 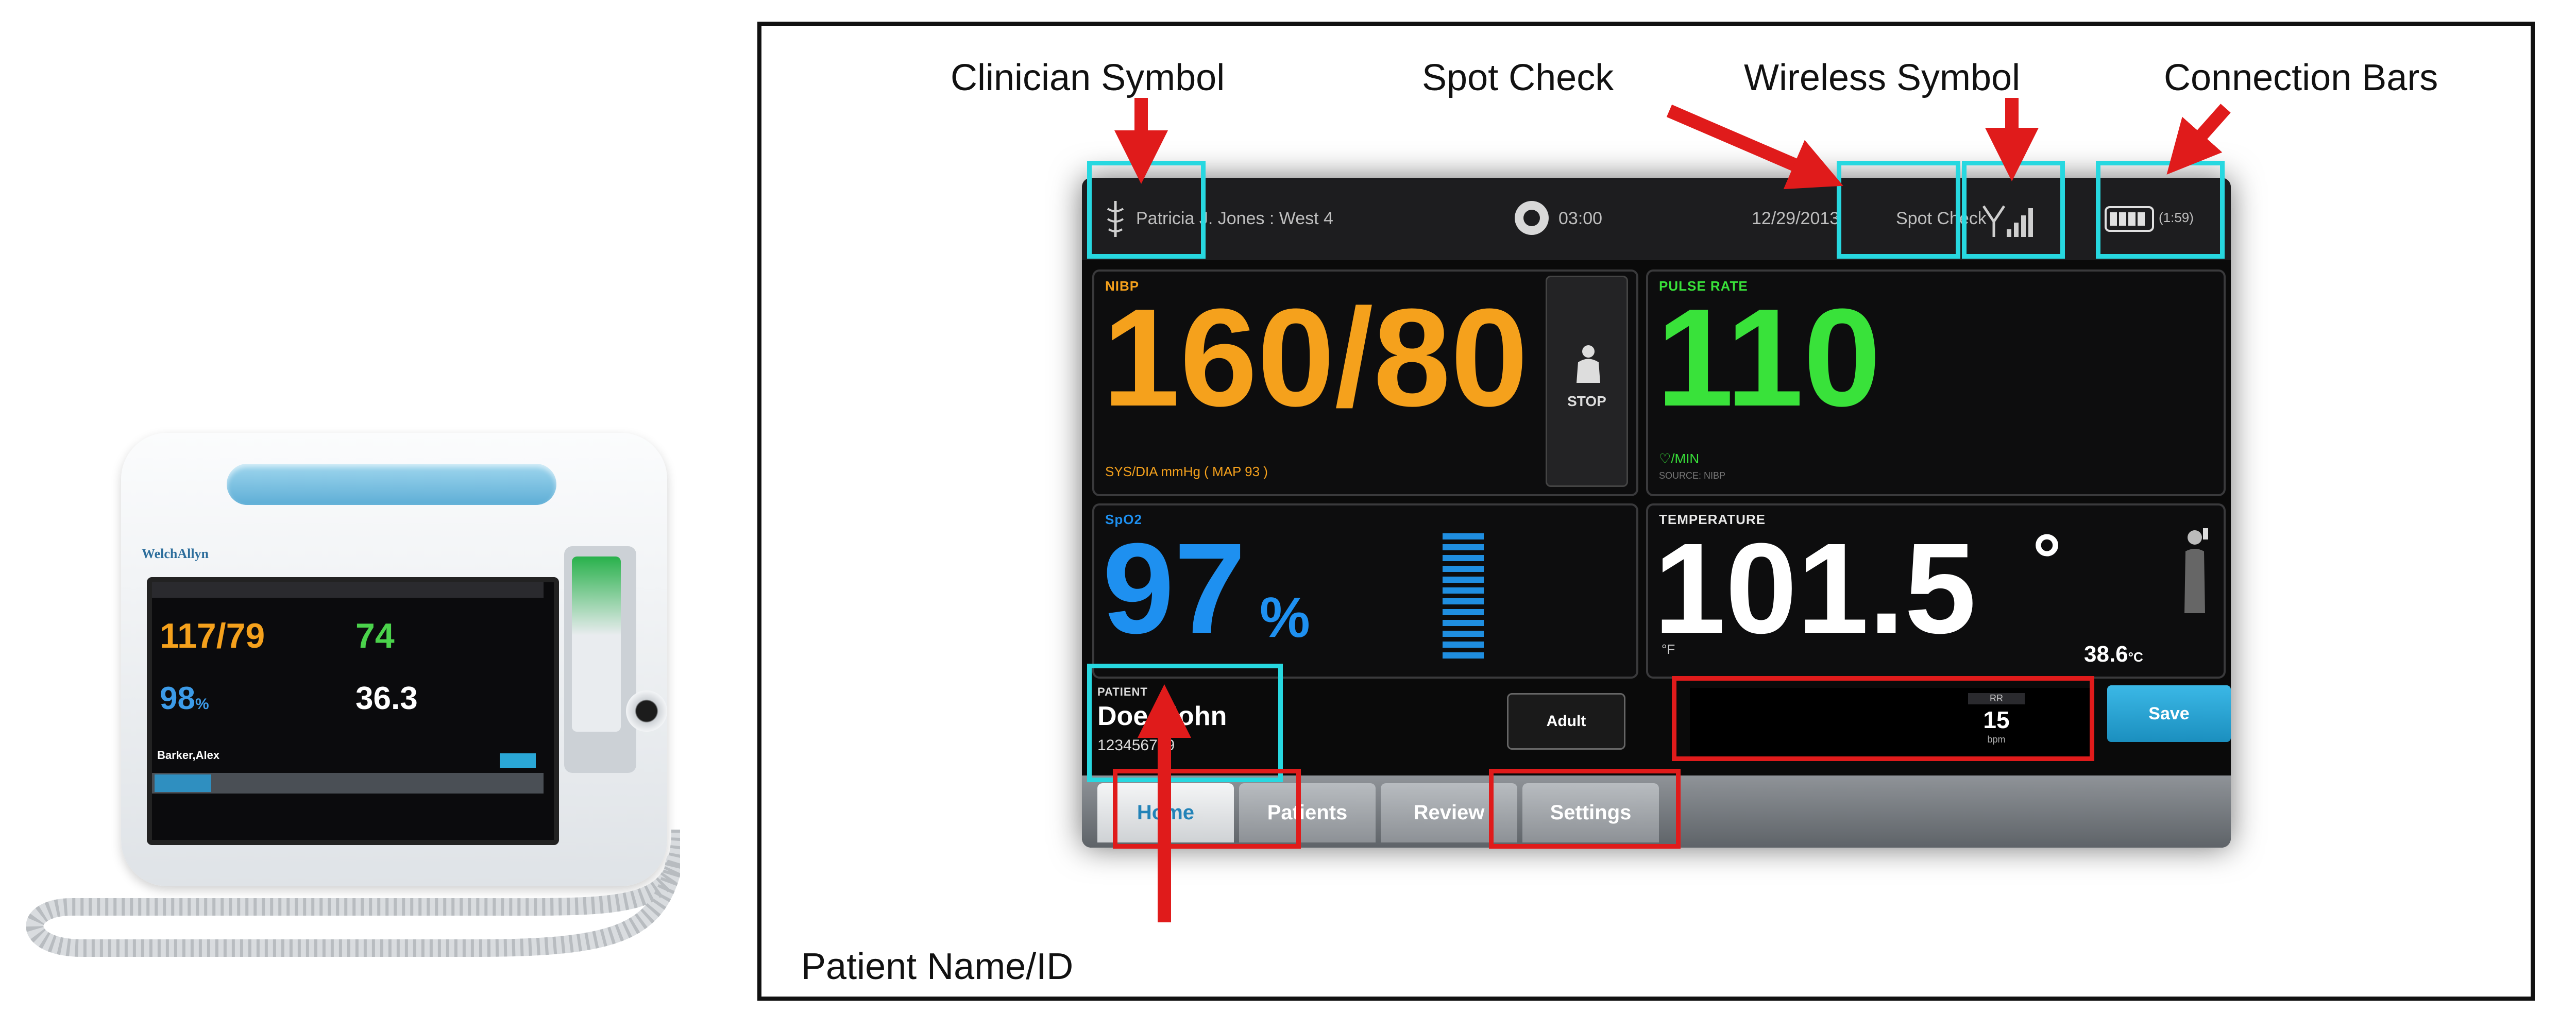 What do you see at coordinates (1580, 218) in the screenshot?
I see `interval-timer: 03:00` at bounding box center [1580, 218].